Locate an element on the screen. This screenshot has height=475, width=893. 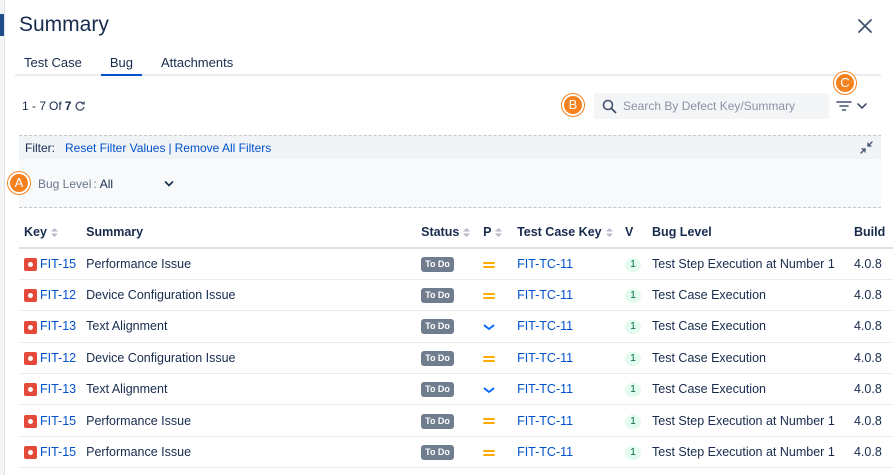
pagination-range: 1 - 7 is located at coordinates (34, 106).